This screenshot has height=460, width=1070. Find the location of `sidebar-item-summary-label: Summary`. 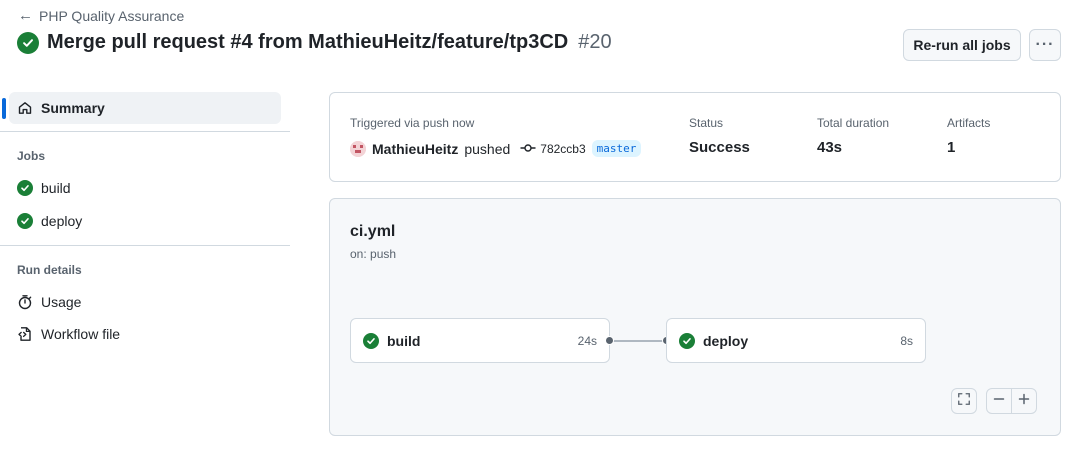

sidebar-item-summary-label: Summary is located at coordinates (73, 108).